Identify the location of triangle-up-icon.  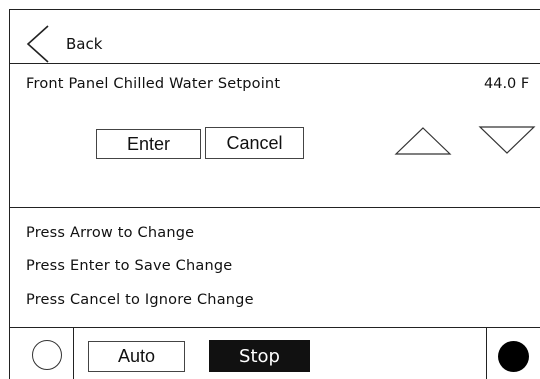
(423, 141).